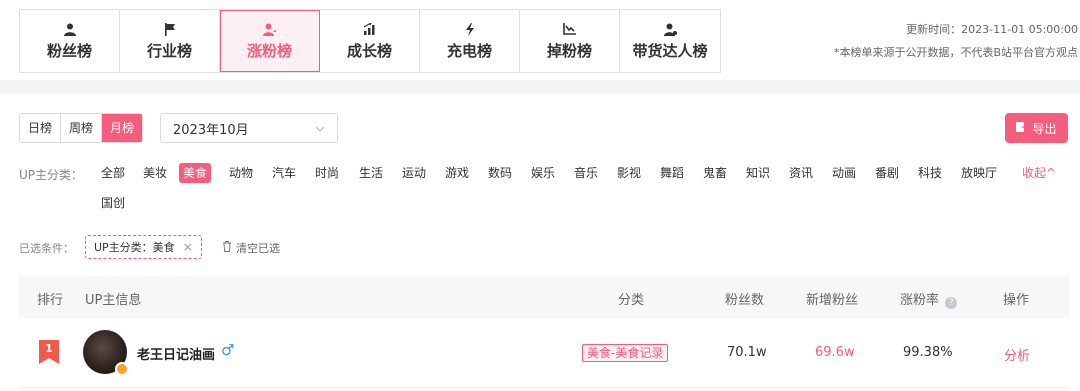 The width and height of the screenshot is (1080, 391). Describe the element at coordinates (1044, 128) in the screenshot. I see `export-label: 导出` at that location.